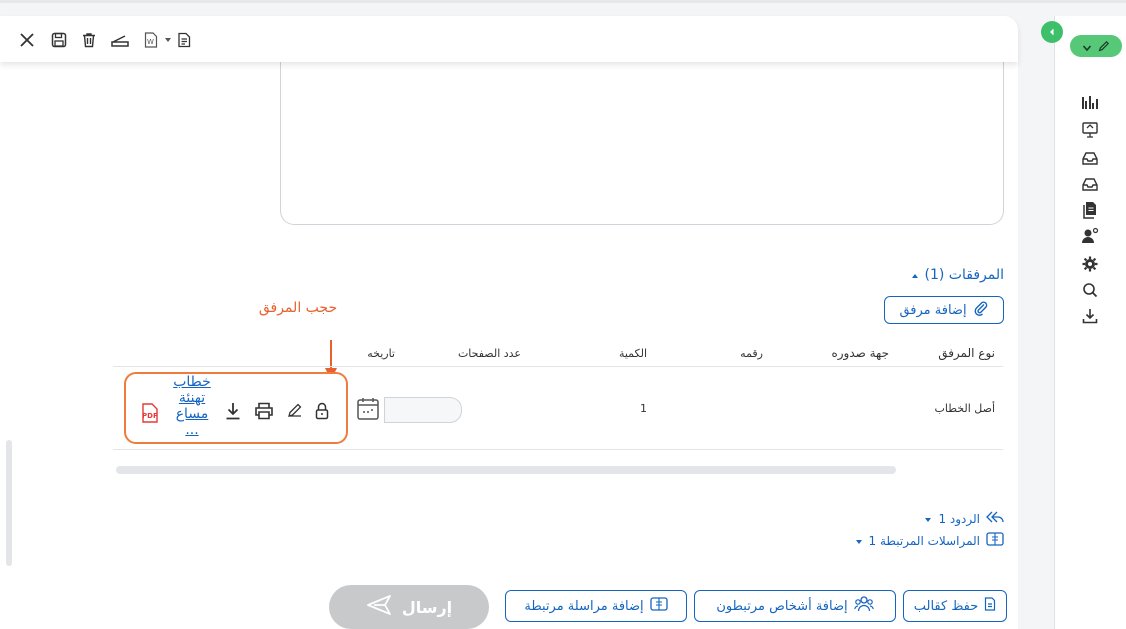  I want to click on related-correspondence-link: المراسلات المرتبطة 1, so click(912, 540).